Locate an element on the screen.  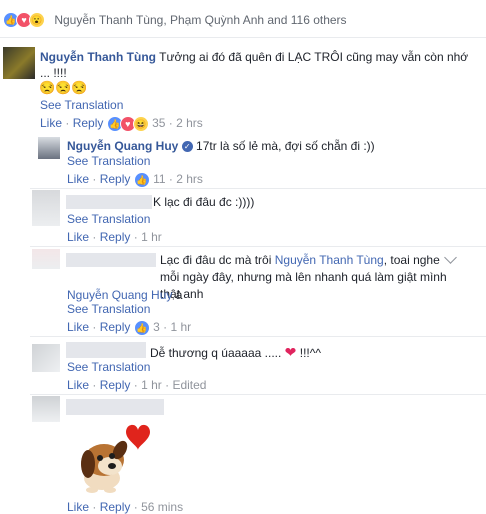
comment-actions: Like · Reply 👍 3 · 1 hr is located at coordinates (129, 328).